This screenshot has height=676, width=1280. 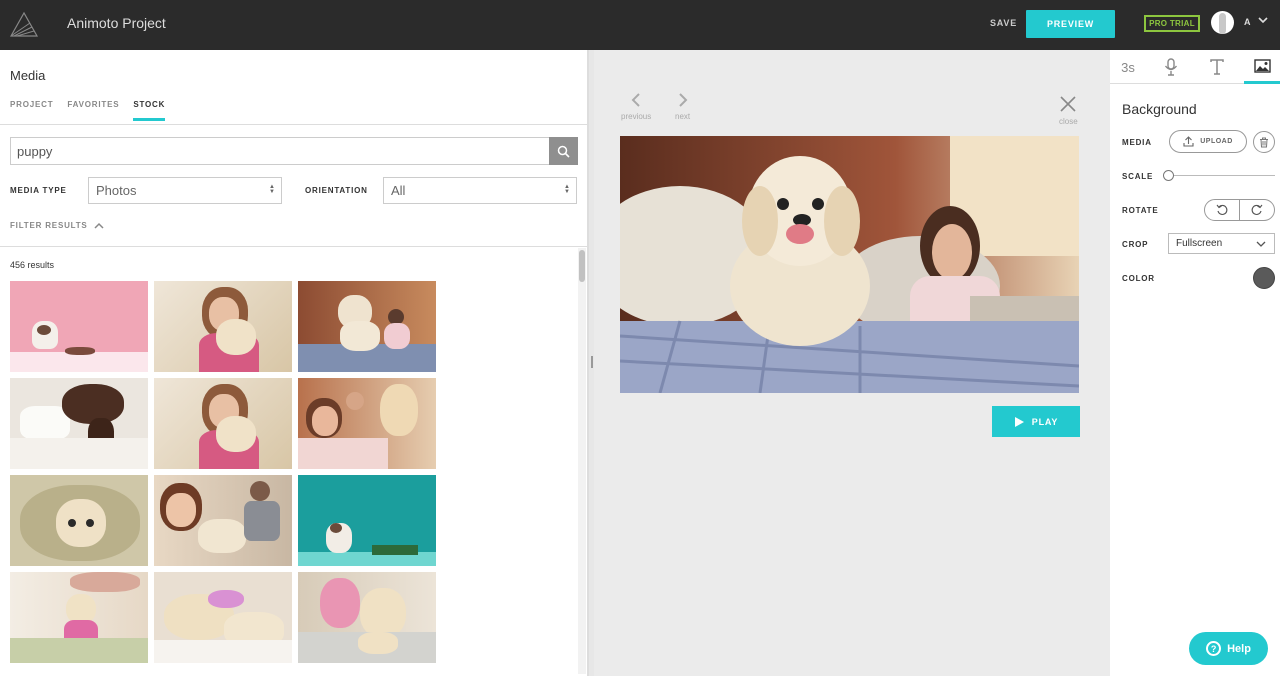 I want to click on scale-slider-knob, so click(x=1168, y=175).